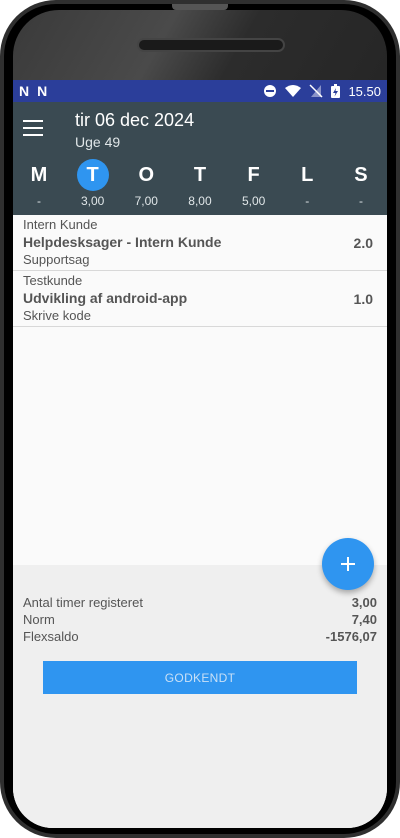 The height and width of the screenshot is (838, 400). I want to click on day-hours: 7,00, so click(146, 201).